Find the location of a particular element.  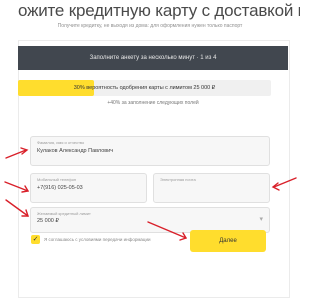

checkmark-icon: ✓ is located at coordinates (35, 239).